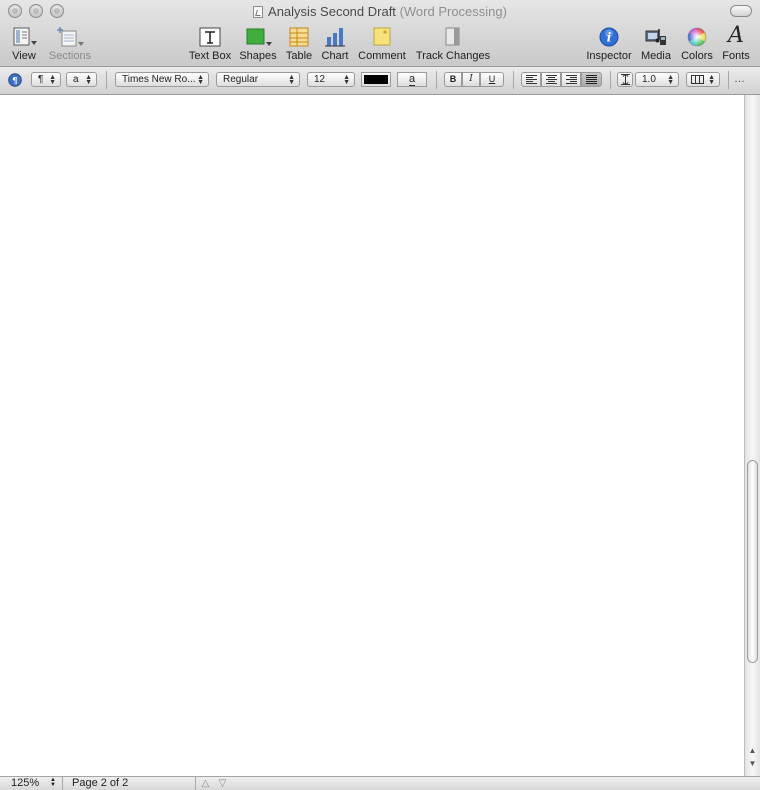 This screenshot has width=760, height=790. Describe the element at coordinates (453, 11) in the screenshot. I see `document-mode: (Word Processing)` at that location.